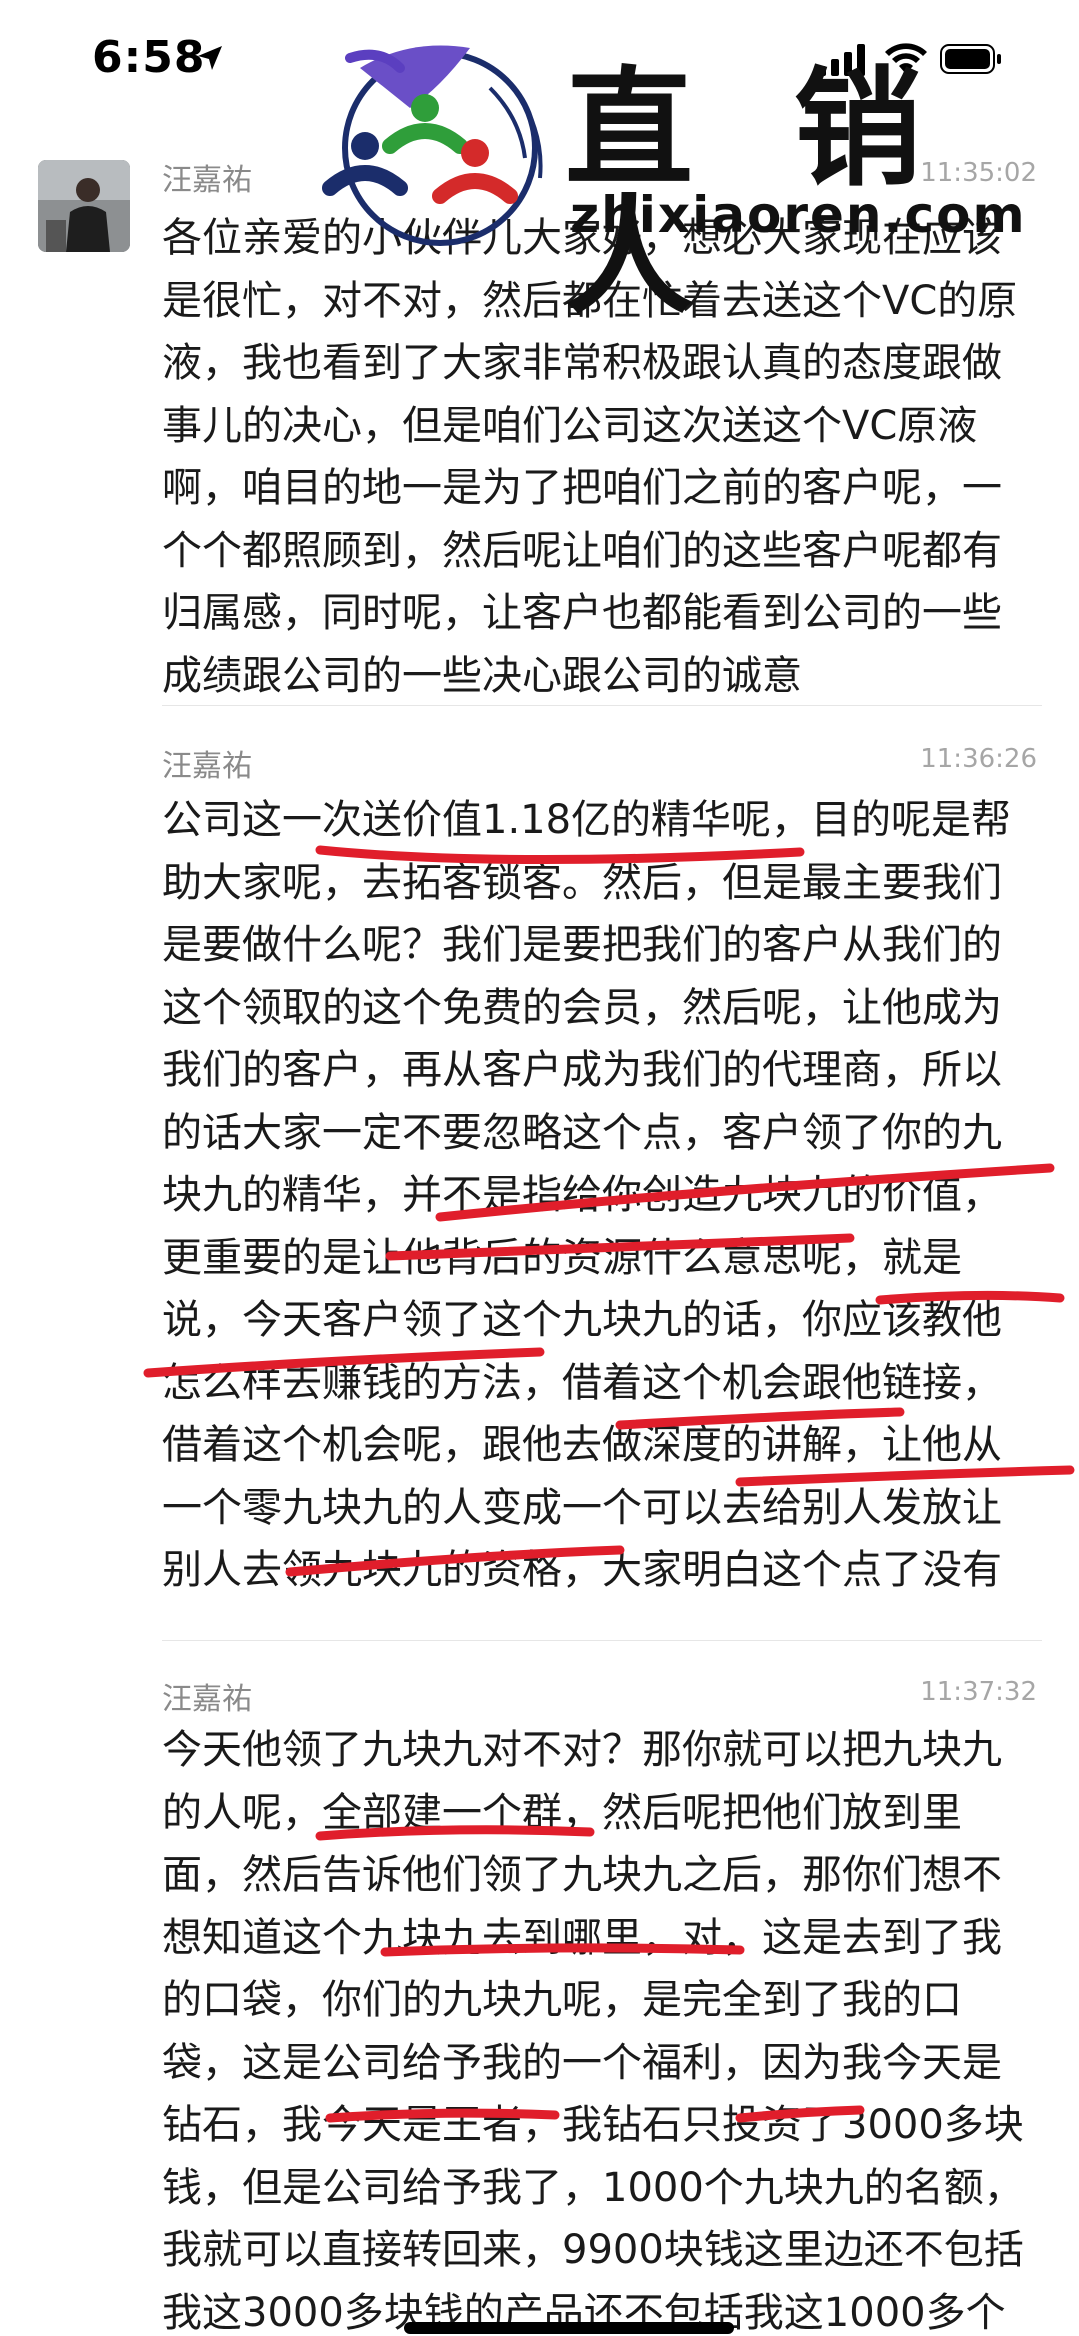 The image size is (1079, 2336). Describe the element at coordinates (906, 58) in the screenshot. I see `wifi-icon` at that location.